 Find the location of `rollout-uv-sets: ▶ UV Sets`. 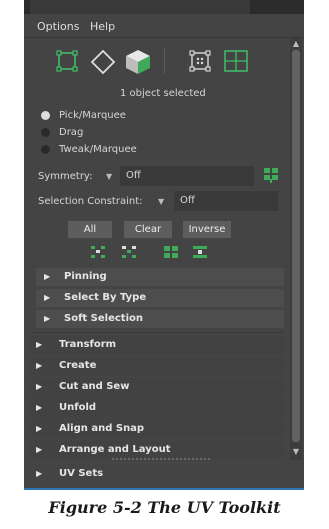

rollout-uv-sets: ▶ UV Sets is located at coordinates (164, 474).